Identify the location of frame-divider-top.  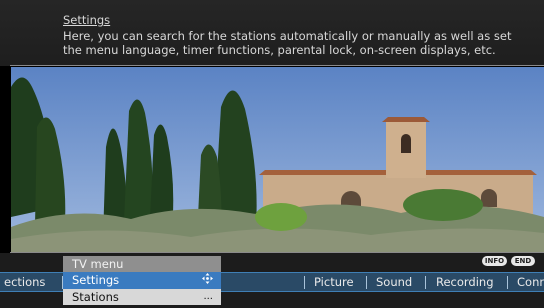
(277, 65).